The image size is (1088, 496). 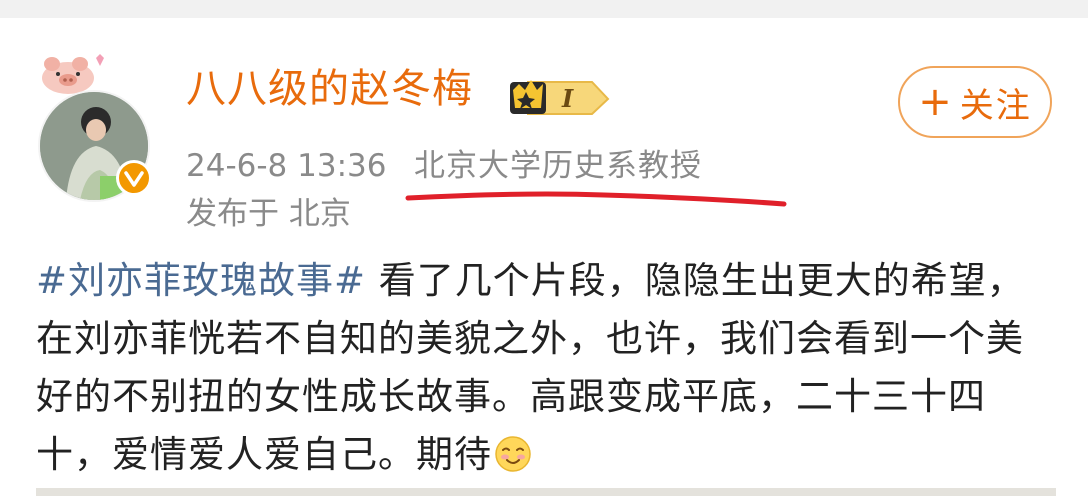 I want to click on post-time: 24-6-8 13:36, so click(x=286, y=166).